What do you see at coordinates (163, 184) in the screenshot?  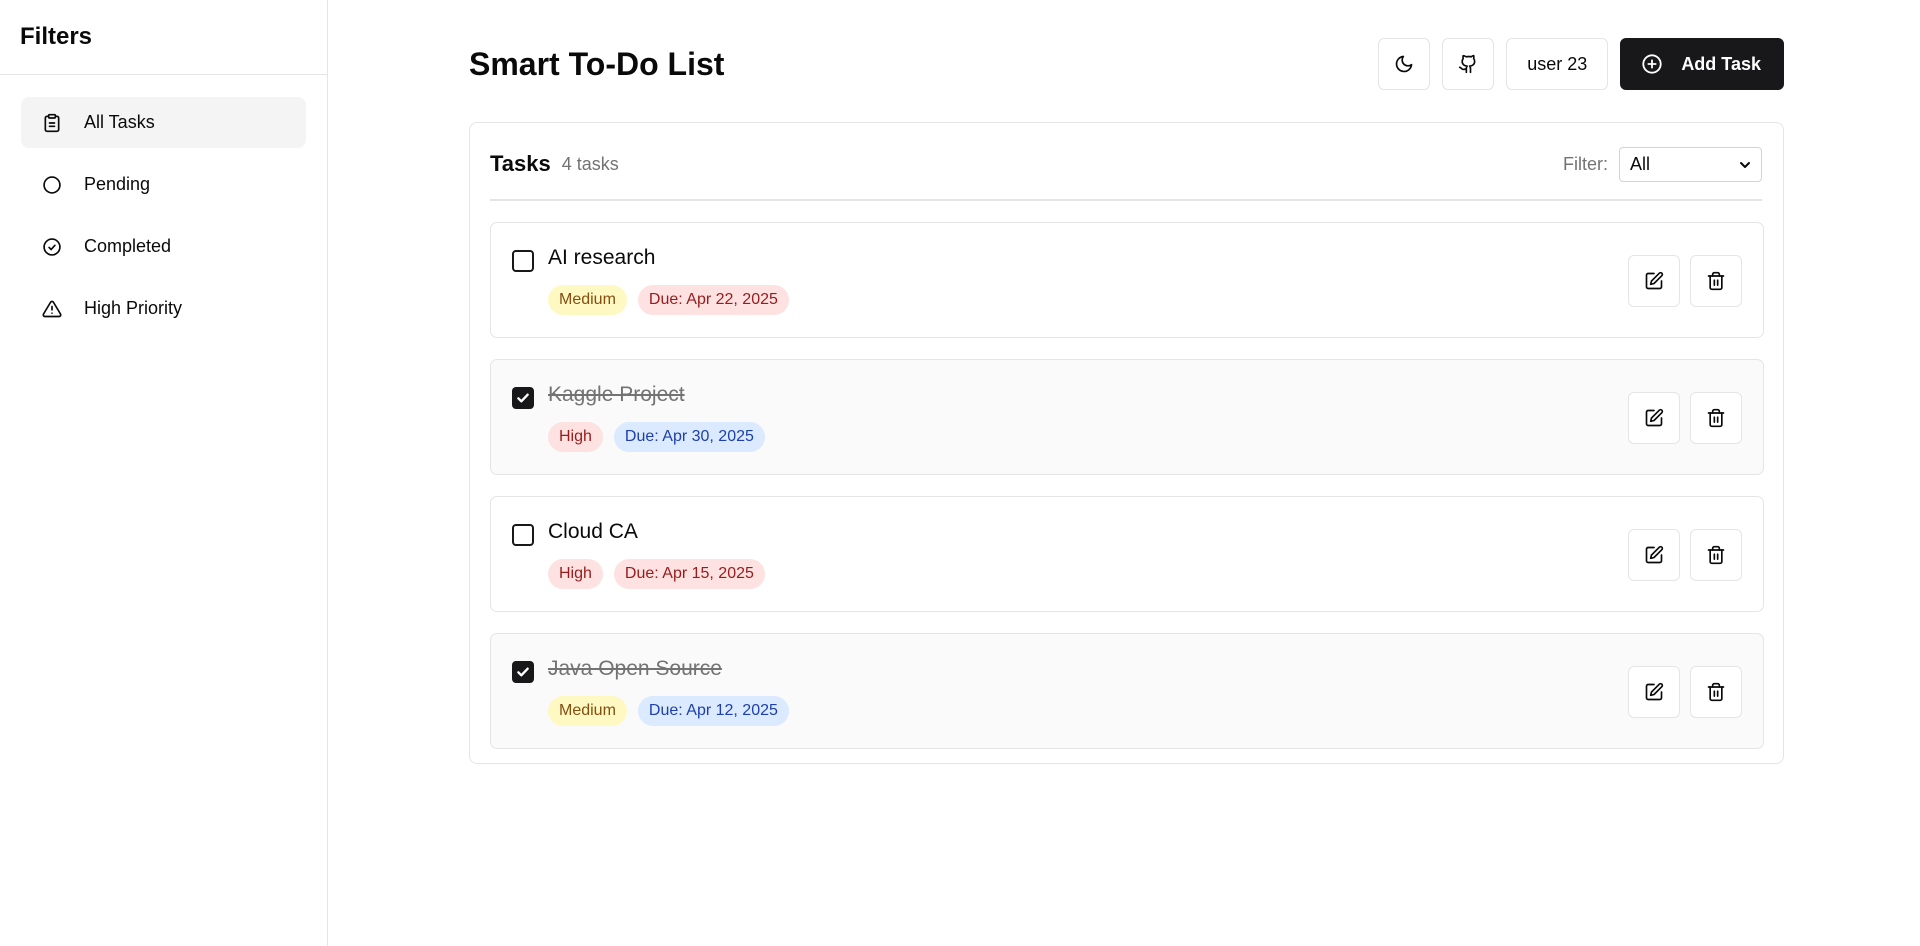 I see `sidebar-item-pending: Pending` at bounding box center [163, 184].